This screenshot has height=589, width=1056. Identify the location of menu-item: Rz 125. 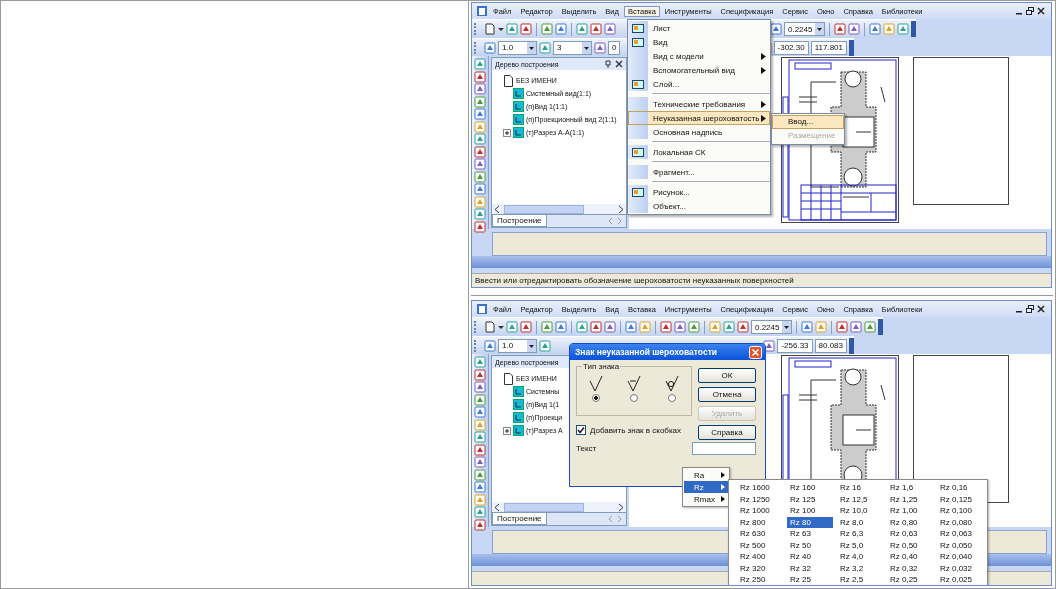
(810, 499).